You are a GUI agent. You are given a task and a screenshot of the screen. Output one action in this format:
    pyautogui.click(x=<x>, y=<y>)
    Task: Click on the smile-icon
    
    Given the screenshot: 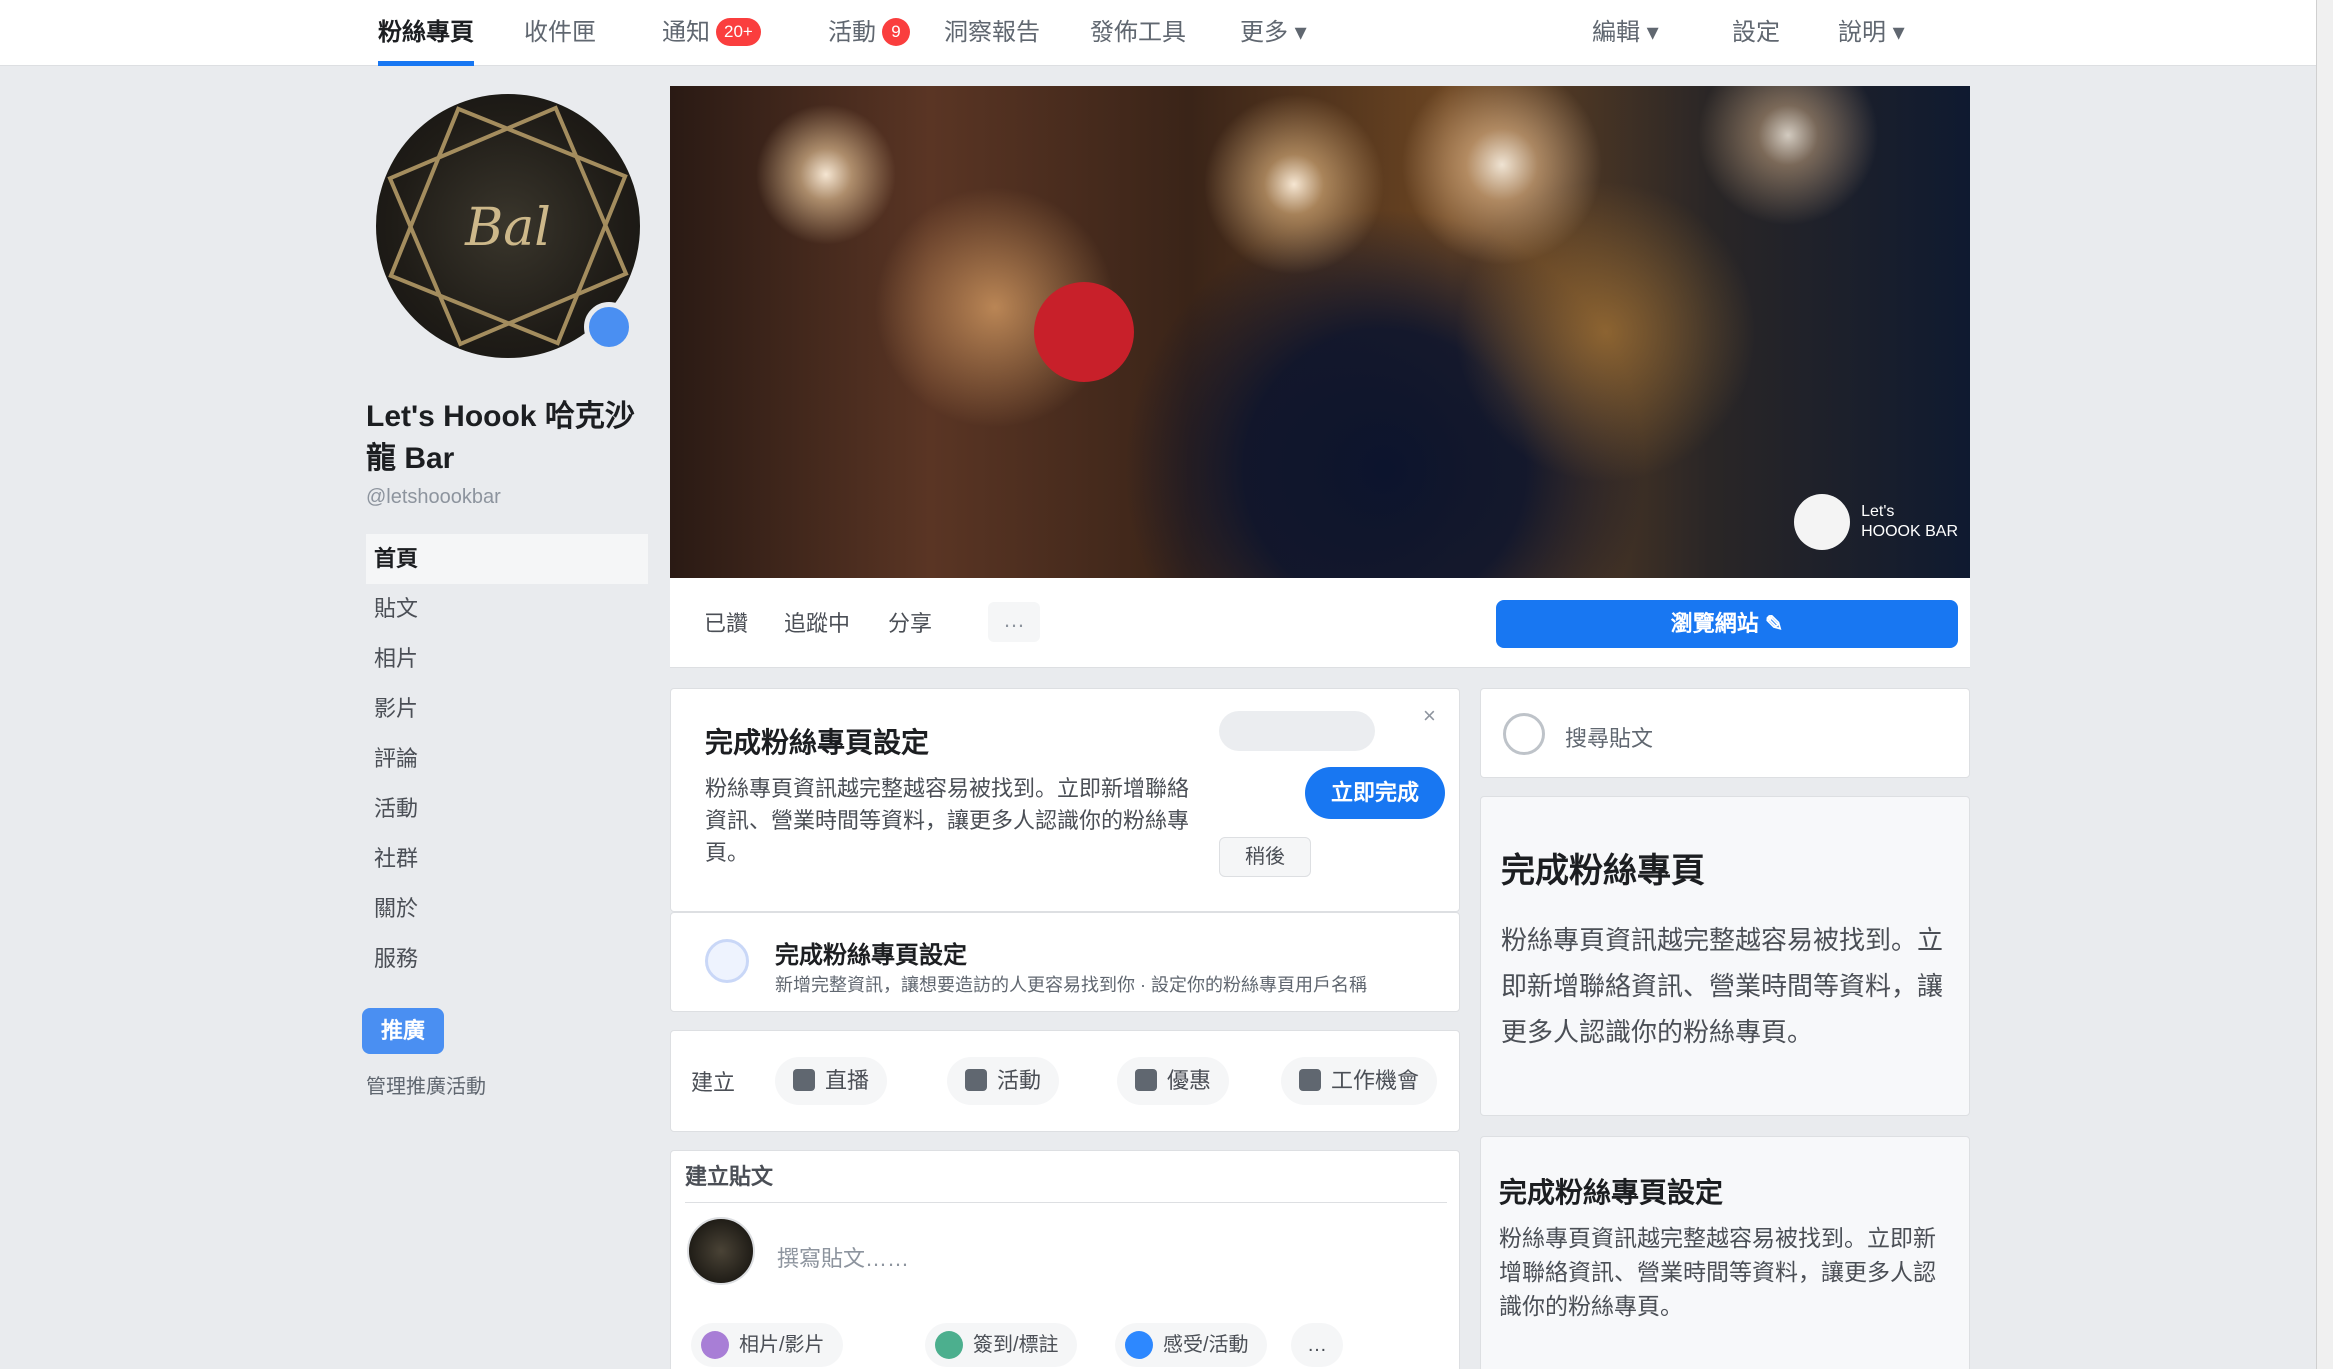 What is the action you would take?
    pyautogui.click(x=1139, y=1345)
    